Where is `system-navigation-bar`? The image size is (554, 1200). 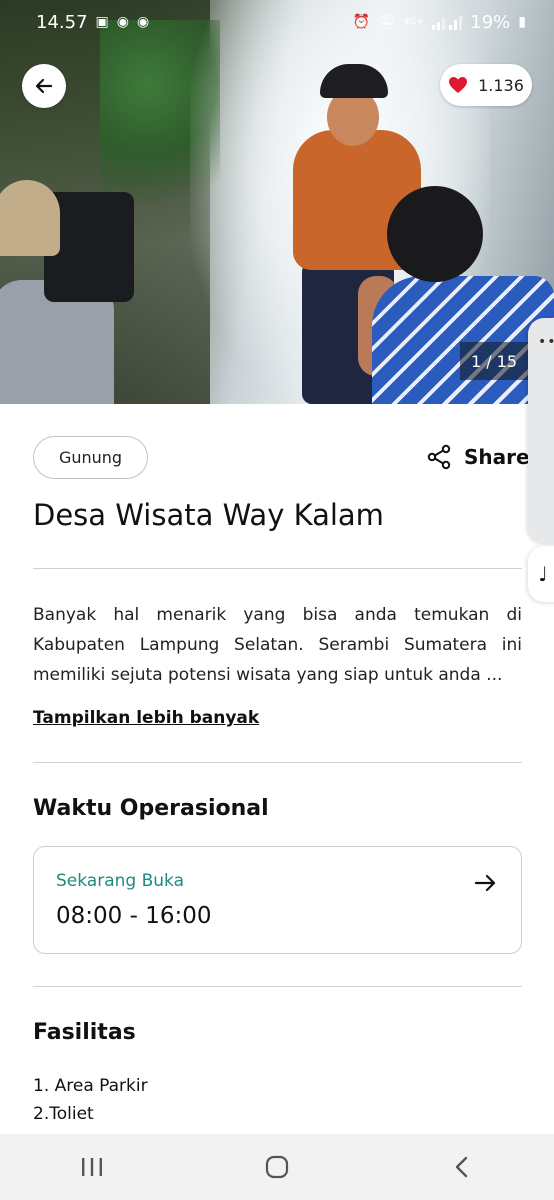 system-navigation-bar is located at coordinates (277, 1167).